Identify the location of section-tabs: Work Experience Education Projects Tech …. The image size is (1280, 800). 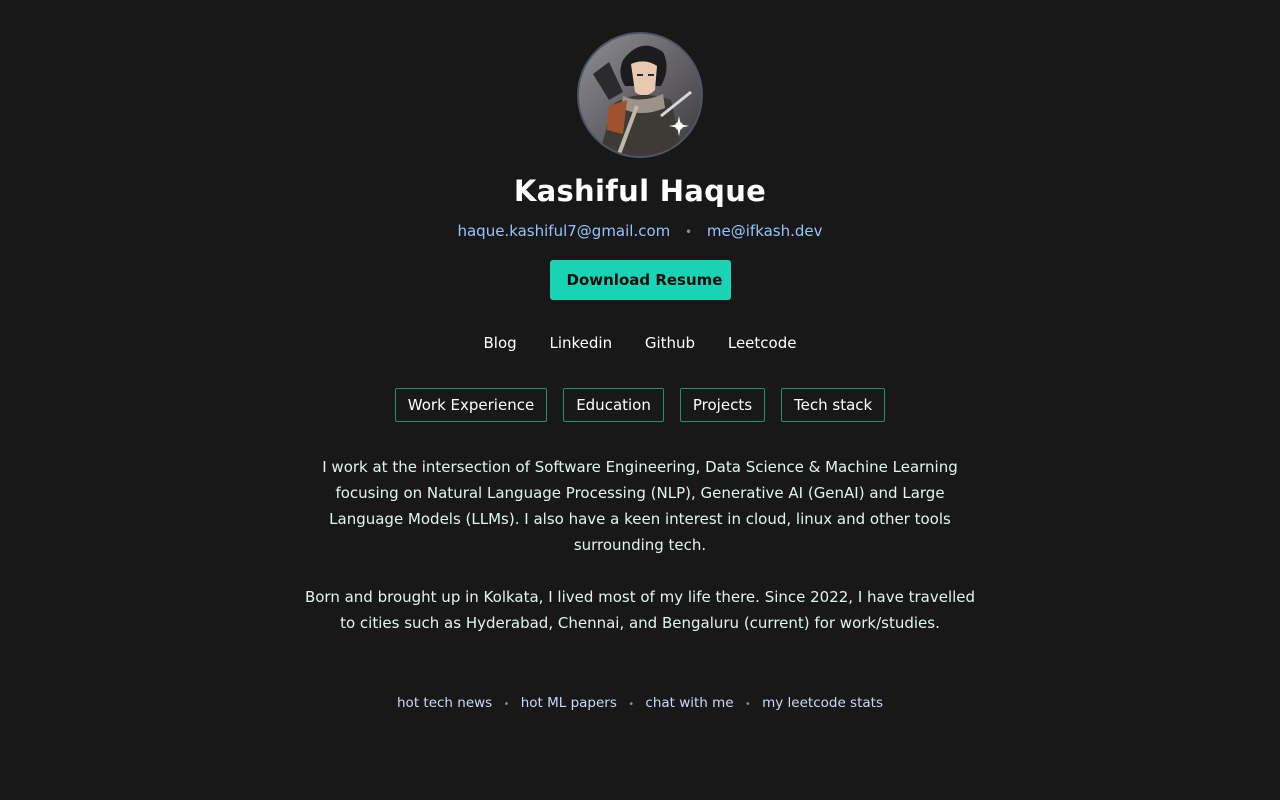
(640, 405).